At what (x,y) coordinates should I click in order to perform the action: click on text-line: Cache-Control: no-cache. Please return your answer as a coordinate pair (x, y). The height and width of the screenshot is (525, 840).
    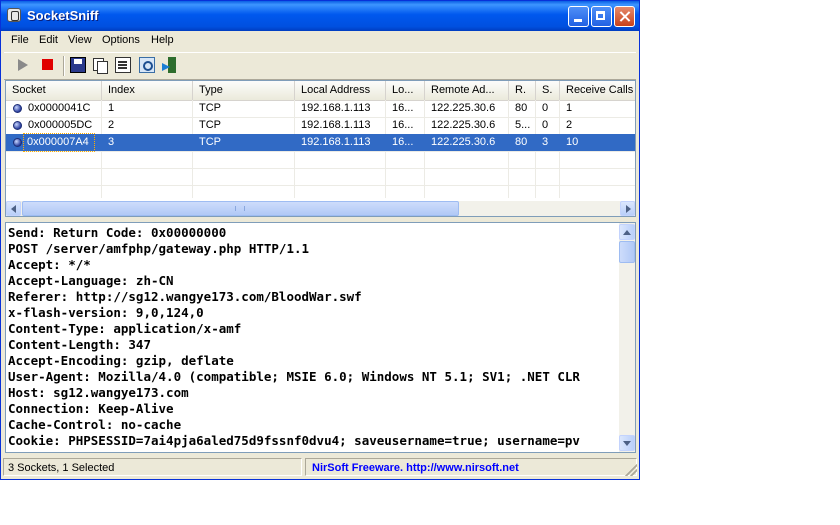
    Looking at the image, I should click on (95, 424).